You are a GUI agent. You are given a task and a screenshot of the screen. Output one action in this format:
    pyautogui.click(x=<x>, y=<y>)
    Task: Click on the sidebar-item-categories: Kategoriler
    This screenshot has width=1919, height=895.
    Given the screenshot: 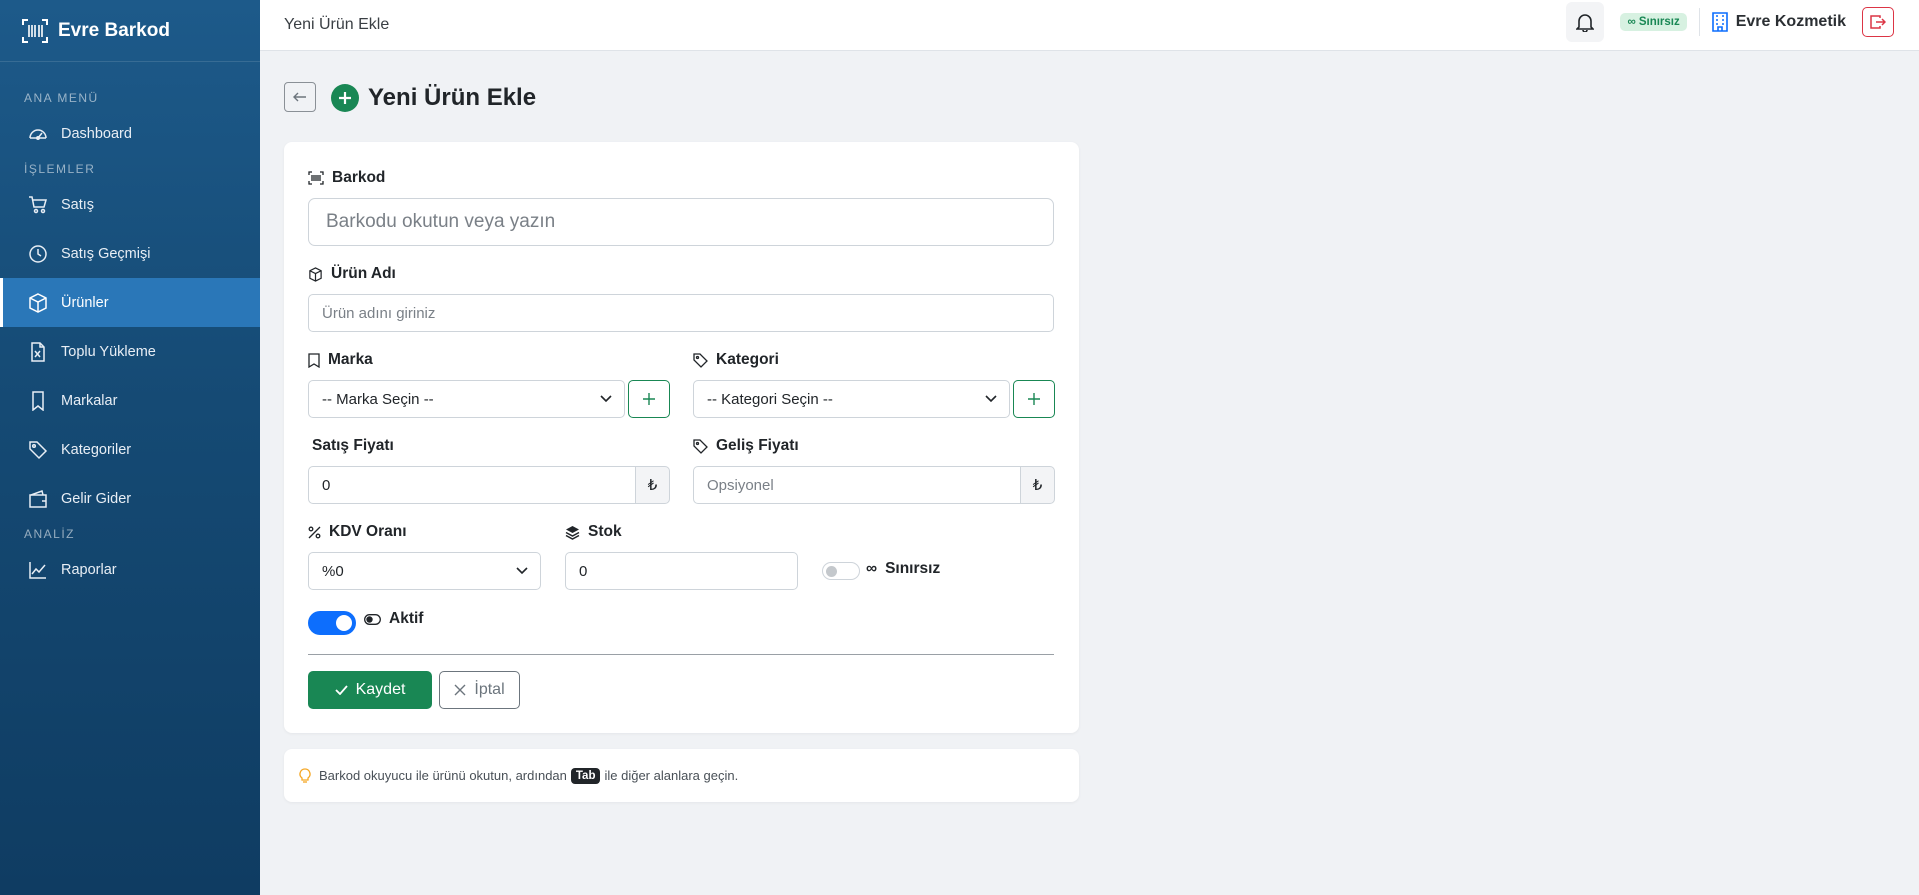 What is the action you would take?
    pyautogui.click(x=130, y=449)
    